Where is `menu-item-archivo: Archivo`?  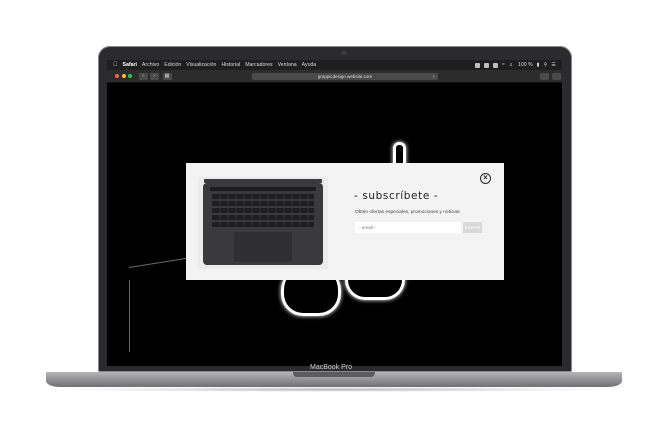
menu-item-archivo: Archivo is located at coordinates (150, 65).